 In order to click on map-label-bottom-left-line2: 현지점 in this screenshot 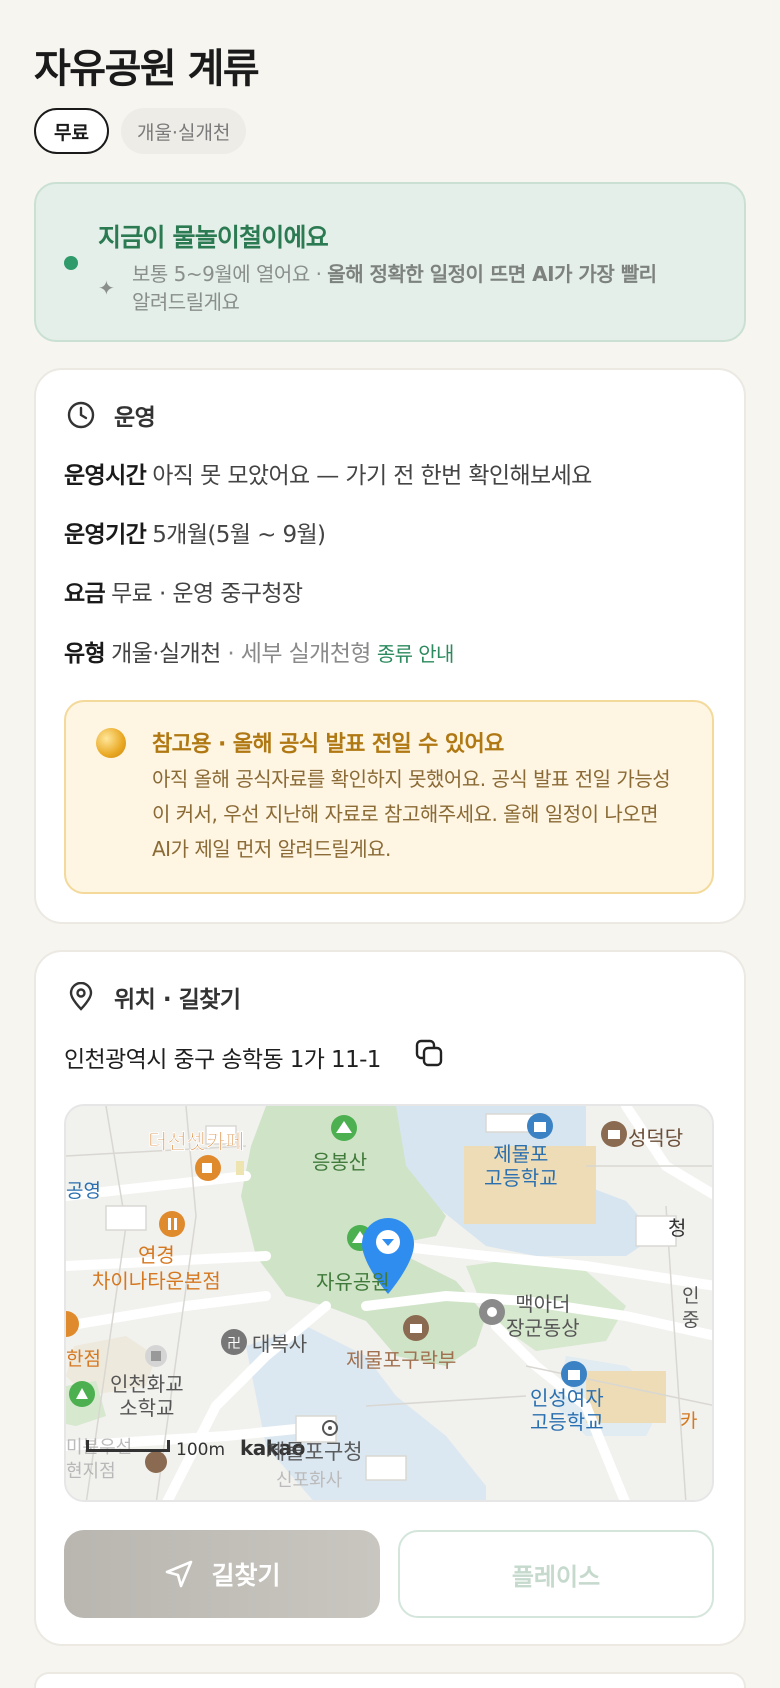, I will do `click(91, 1471)`.